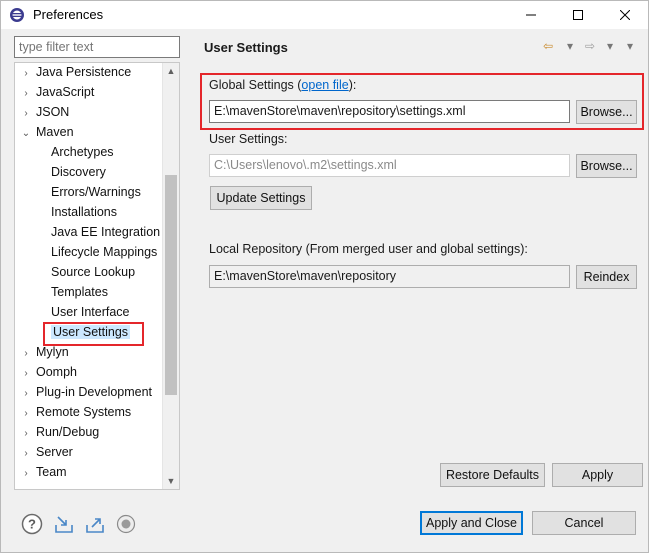 The image size is (649, 553). I want to click on tree-item: Archetypes, so click(76, 152).